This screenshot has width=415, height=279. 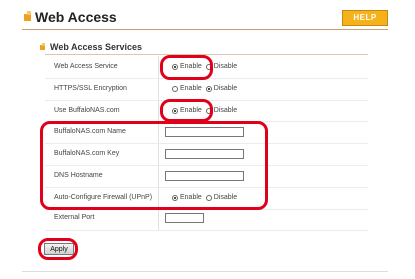 What do you see at coordinates (204, 176) in the screenshot?
I see `dns-hostname-input` at bounding box center [204, 176].